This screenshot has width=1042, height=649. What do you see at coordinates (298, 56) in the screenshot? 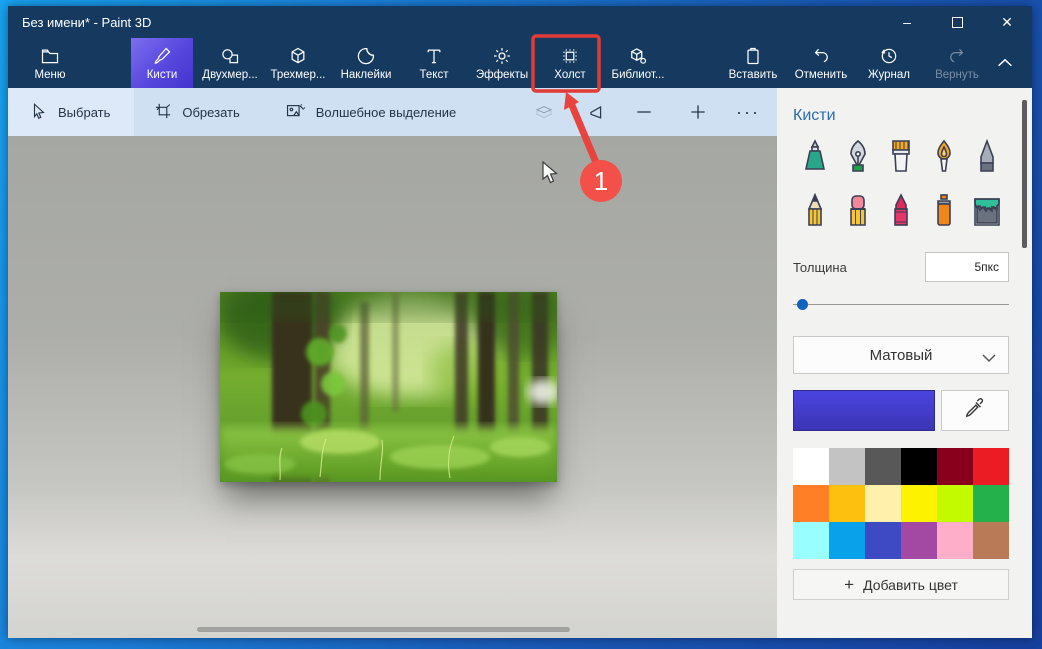
I see `3d-shapes-icon` at bounding box center [298, 56].